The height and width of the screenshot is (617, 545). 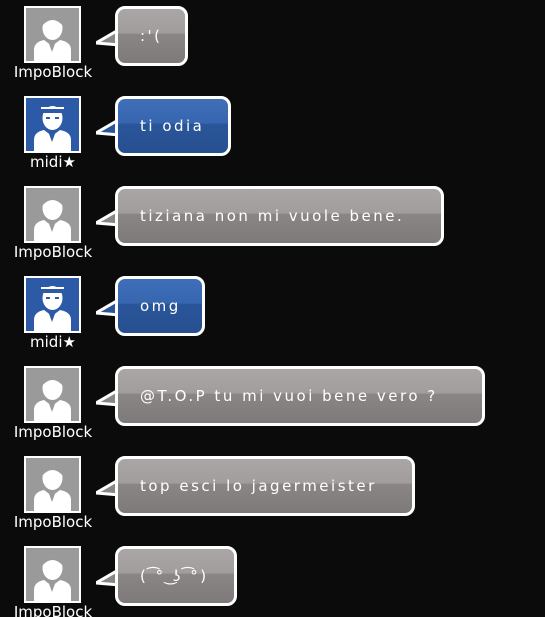 I want to click on chat-message: midi★ ti odia, so click(x=272, y=141).